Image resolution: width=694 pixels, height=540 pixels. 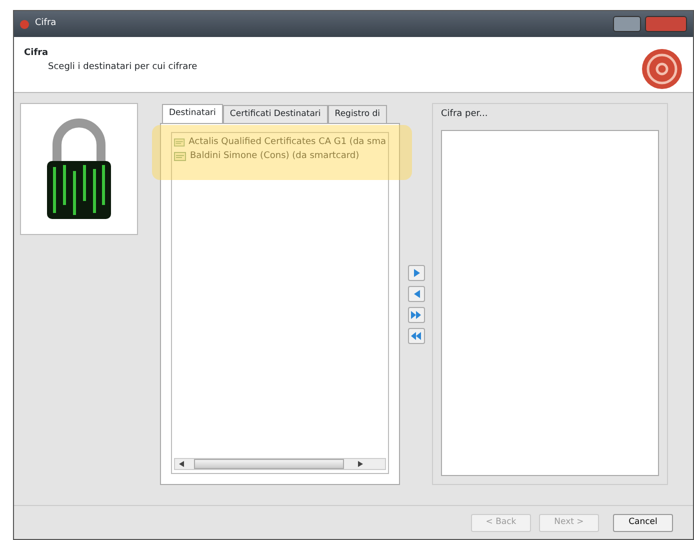 What do you see at coordinates (416, 314) in the screenshot?
I see `add-all-button` at bounding box center [416, 314].